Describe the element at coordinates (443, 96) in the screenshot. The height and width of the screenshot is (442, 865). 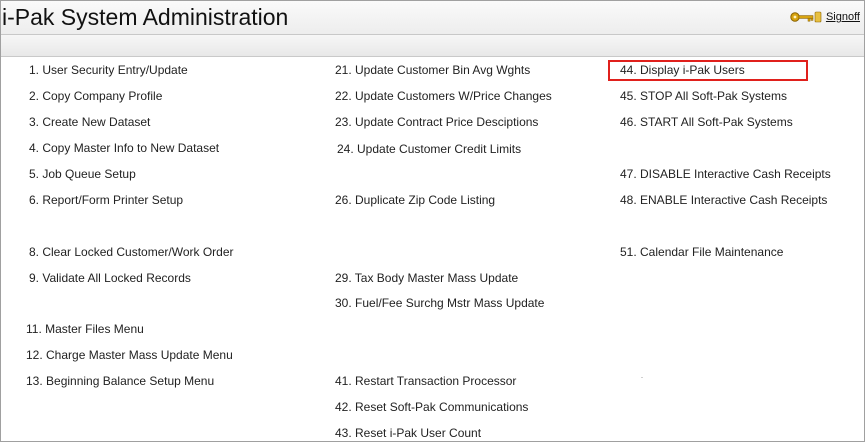
I see `menu-item-update-price-changes: 22. Update Customers W/Price Changes` at that location.